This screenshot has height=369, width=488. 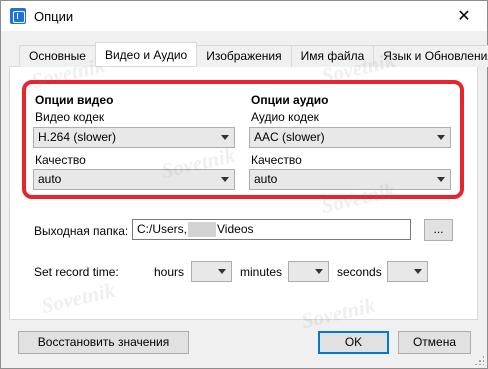 I want to click on close-button: ✕, so click(x=464, y=16).